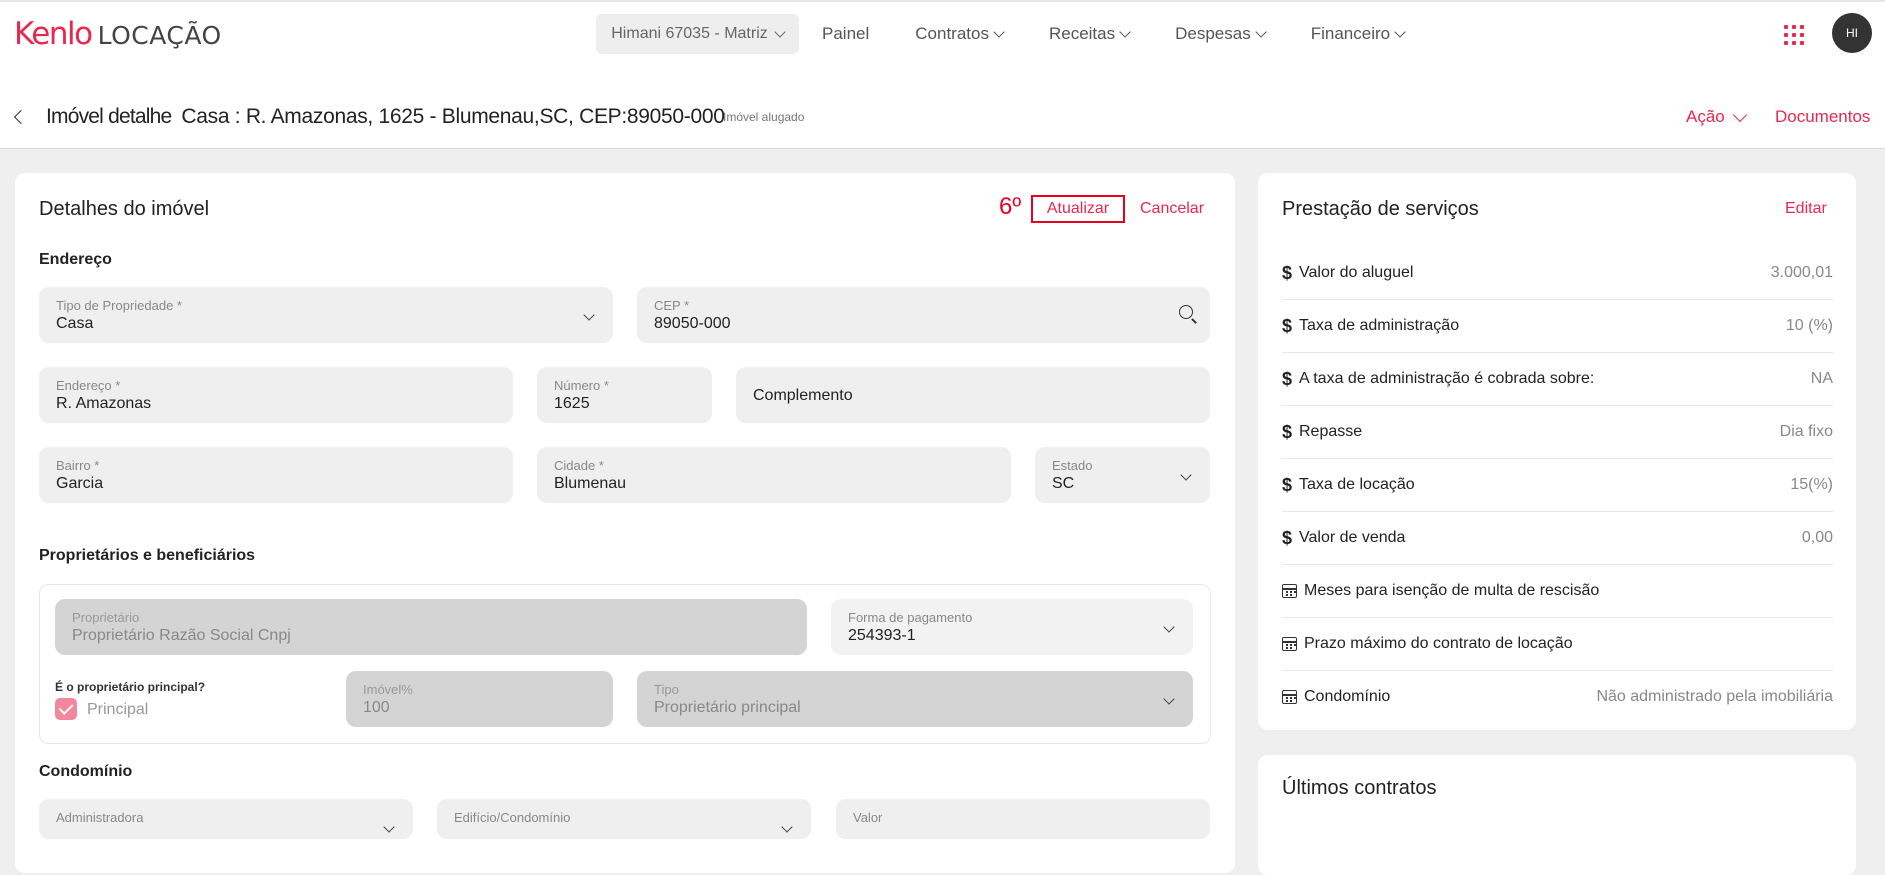 This screenshot has height=875, width=1885. What do you see at coordinates (1122, 475) in the screenshot?
I see `estado-select: Estado SC` at bounding box center [1122, 475].